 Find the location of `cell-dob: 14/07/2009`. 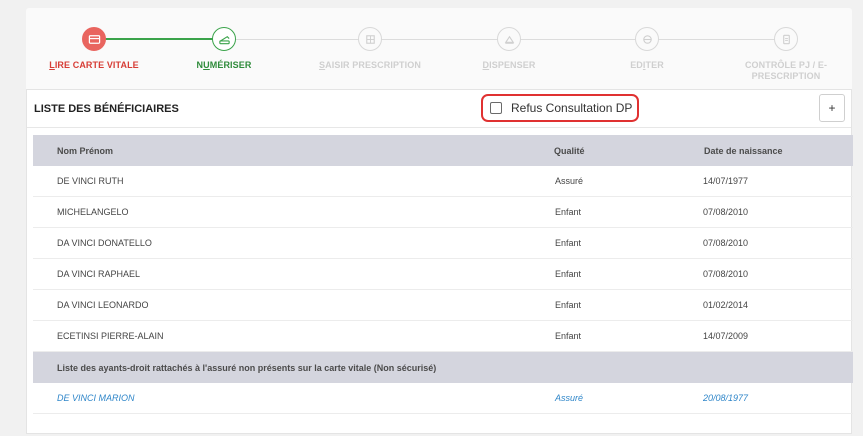

cell-dob: 14/07/2009 is located at coordinates (726, 336).